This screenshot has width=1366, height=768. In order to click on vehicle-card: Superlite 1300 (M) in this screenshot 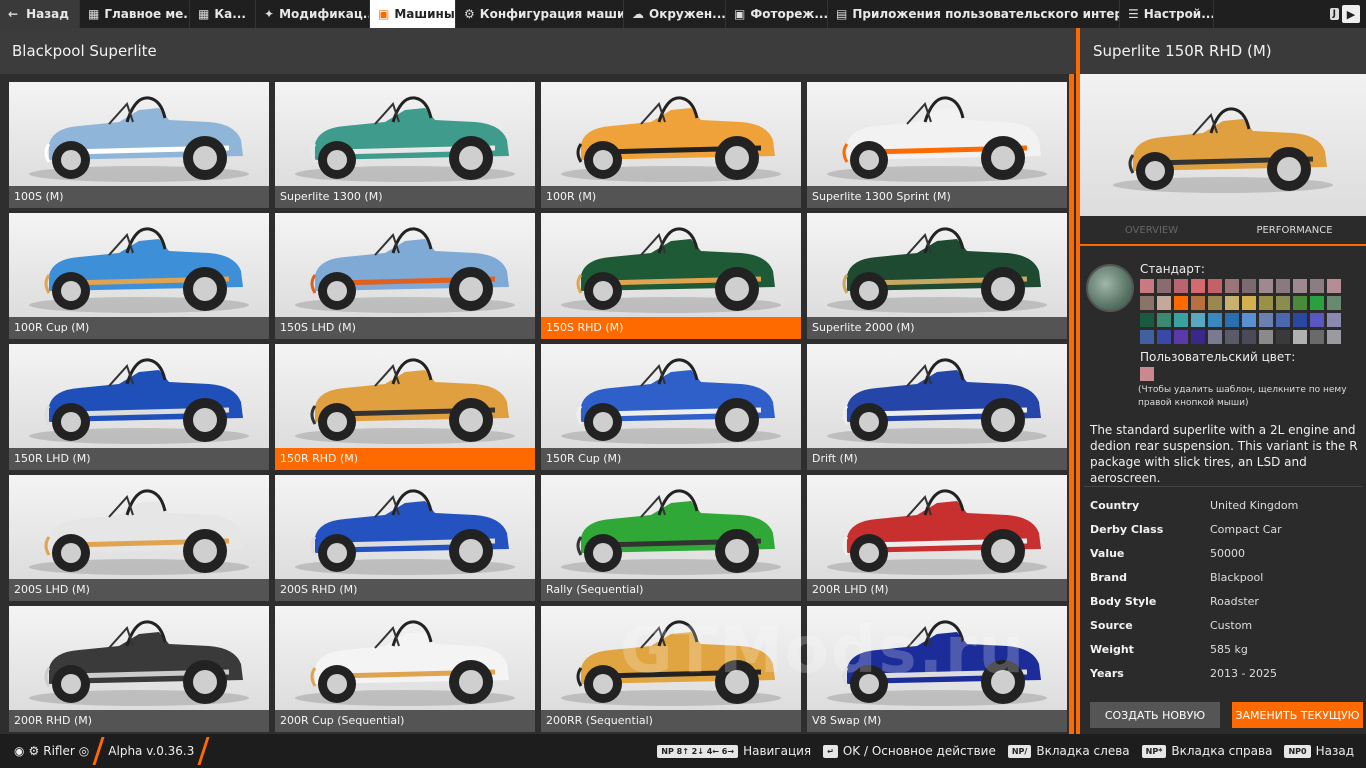, I will do `click(405, 145)`.